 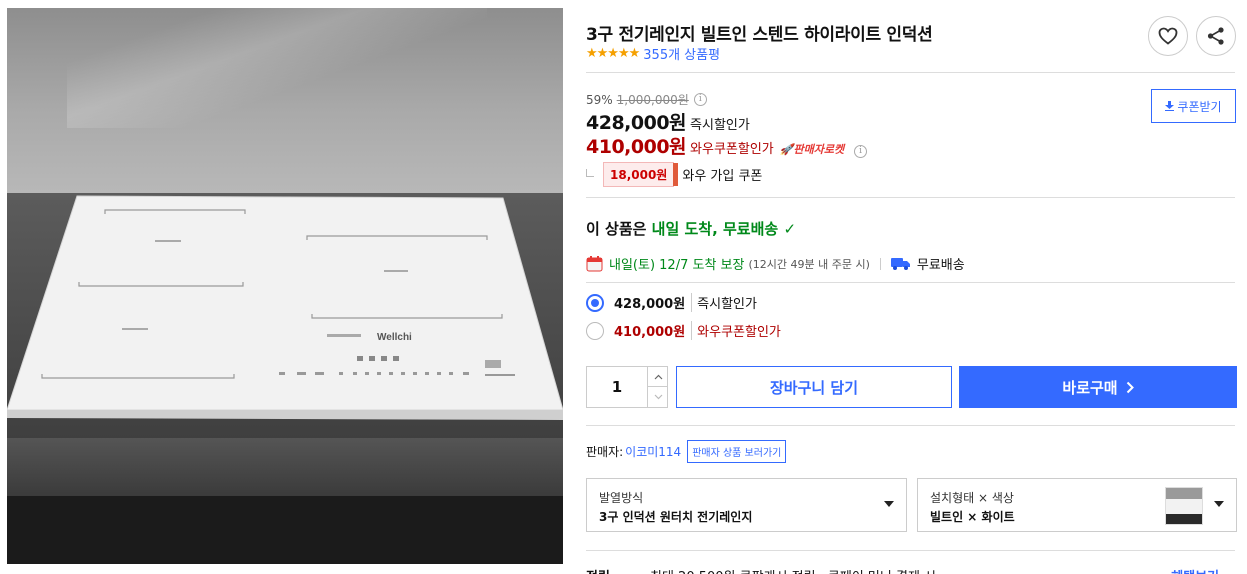 I want to click on option-label: 즉시할인가, so click(x=724, y=302).